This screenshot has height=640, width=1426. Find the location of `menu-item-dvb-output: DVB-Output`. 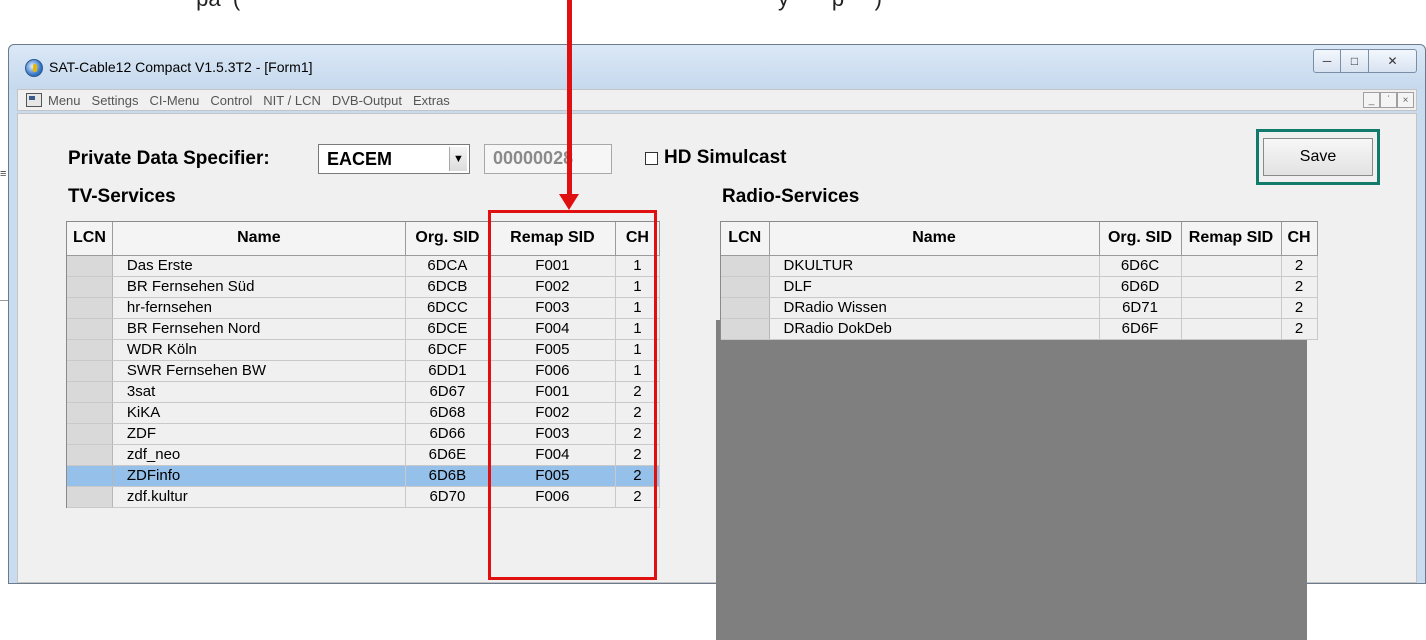

menu-item-dvb-output: DVB-Output is located at coordinates (367, 100).